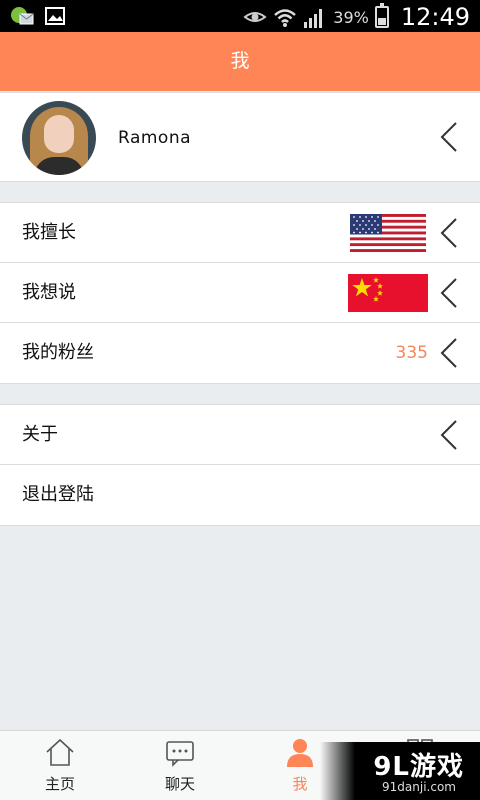  Describe the element at coordinates (300, 752) in the screenshot. I see `person-icon` at that location.